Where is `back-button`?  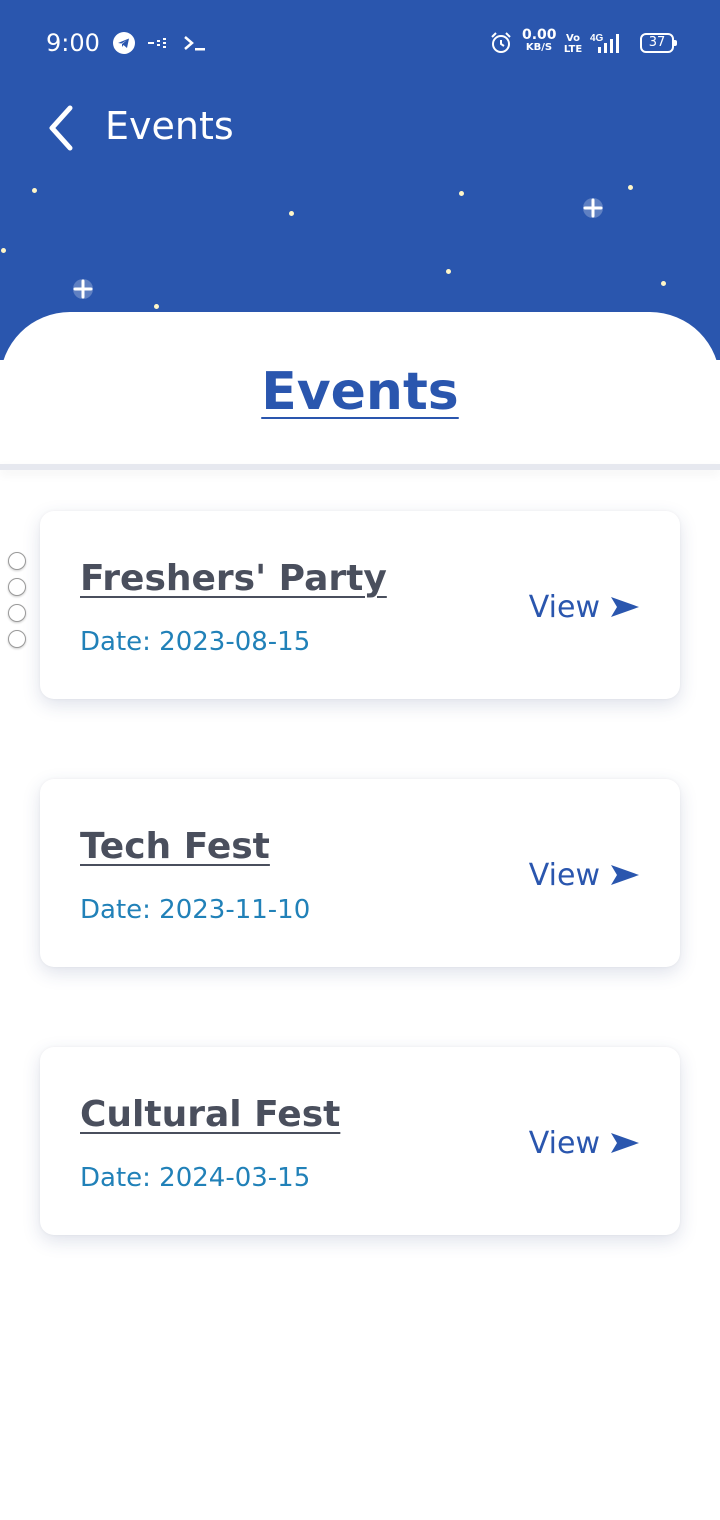 back-button is located at coordinates (64, 128).